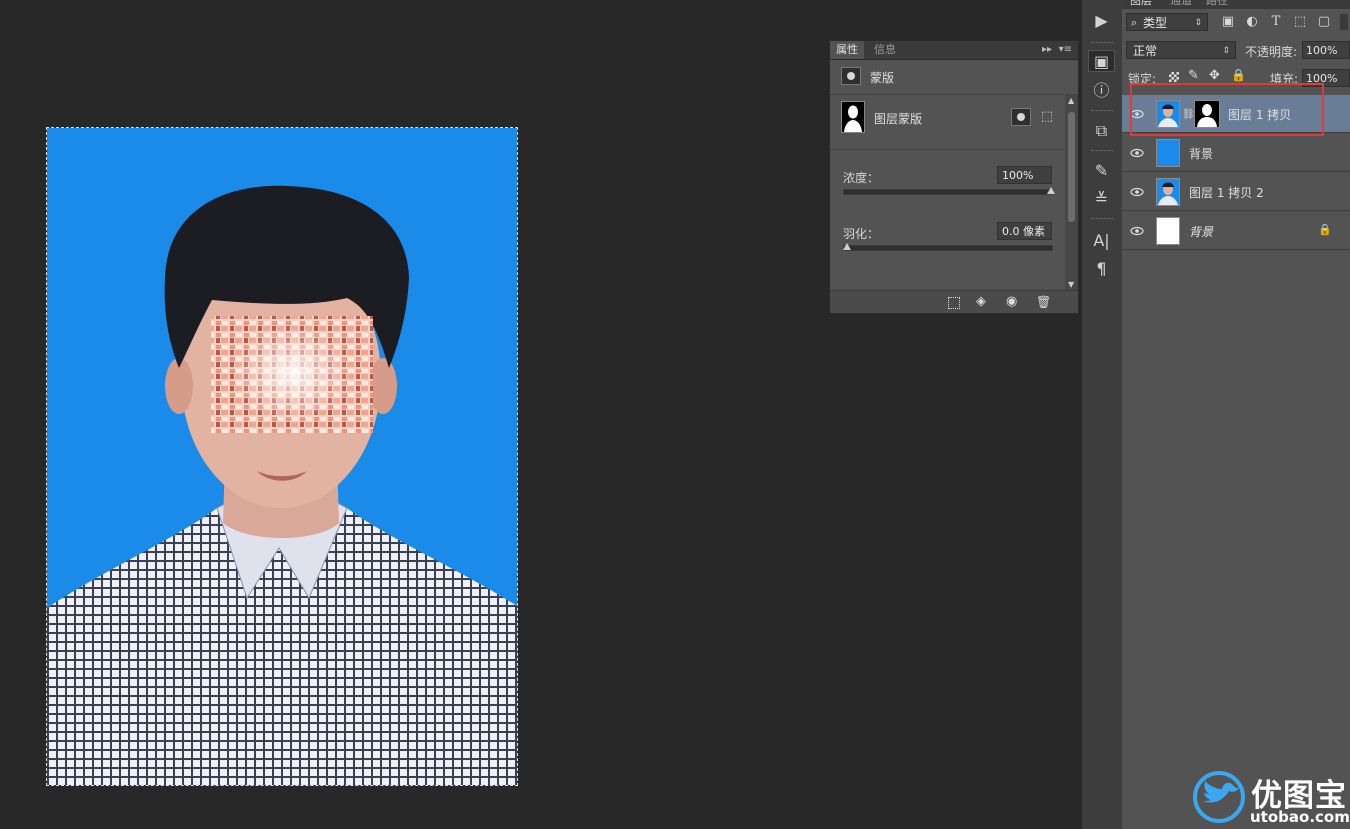 The width and height of the screenshot is (1350, 829). What do you see at coordinates (954, 50) in the screenshot?
I see `properties-tabbar: 属性 信息 ▸▸ ▾≡` at bounding box center [954, 50].